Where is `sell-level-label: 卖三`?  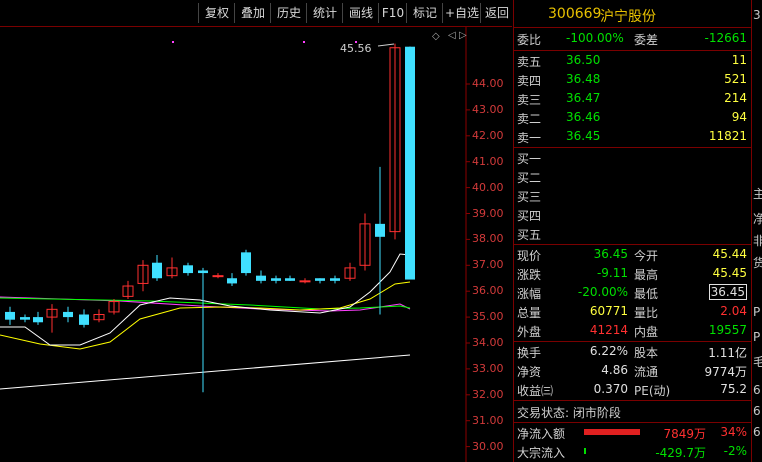
sell-level-label: 卖三 is located at coordinates (529, 100).